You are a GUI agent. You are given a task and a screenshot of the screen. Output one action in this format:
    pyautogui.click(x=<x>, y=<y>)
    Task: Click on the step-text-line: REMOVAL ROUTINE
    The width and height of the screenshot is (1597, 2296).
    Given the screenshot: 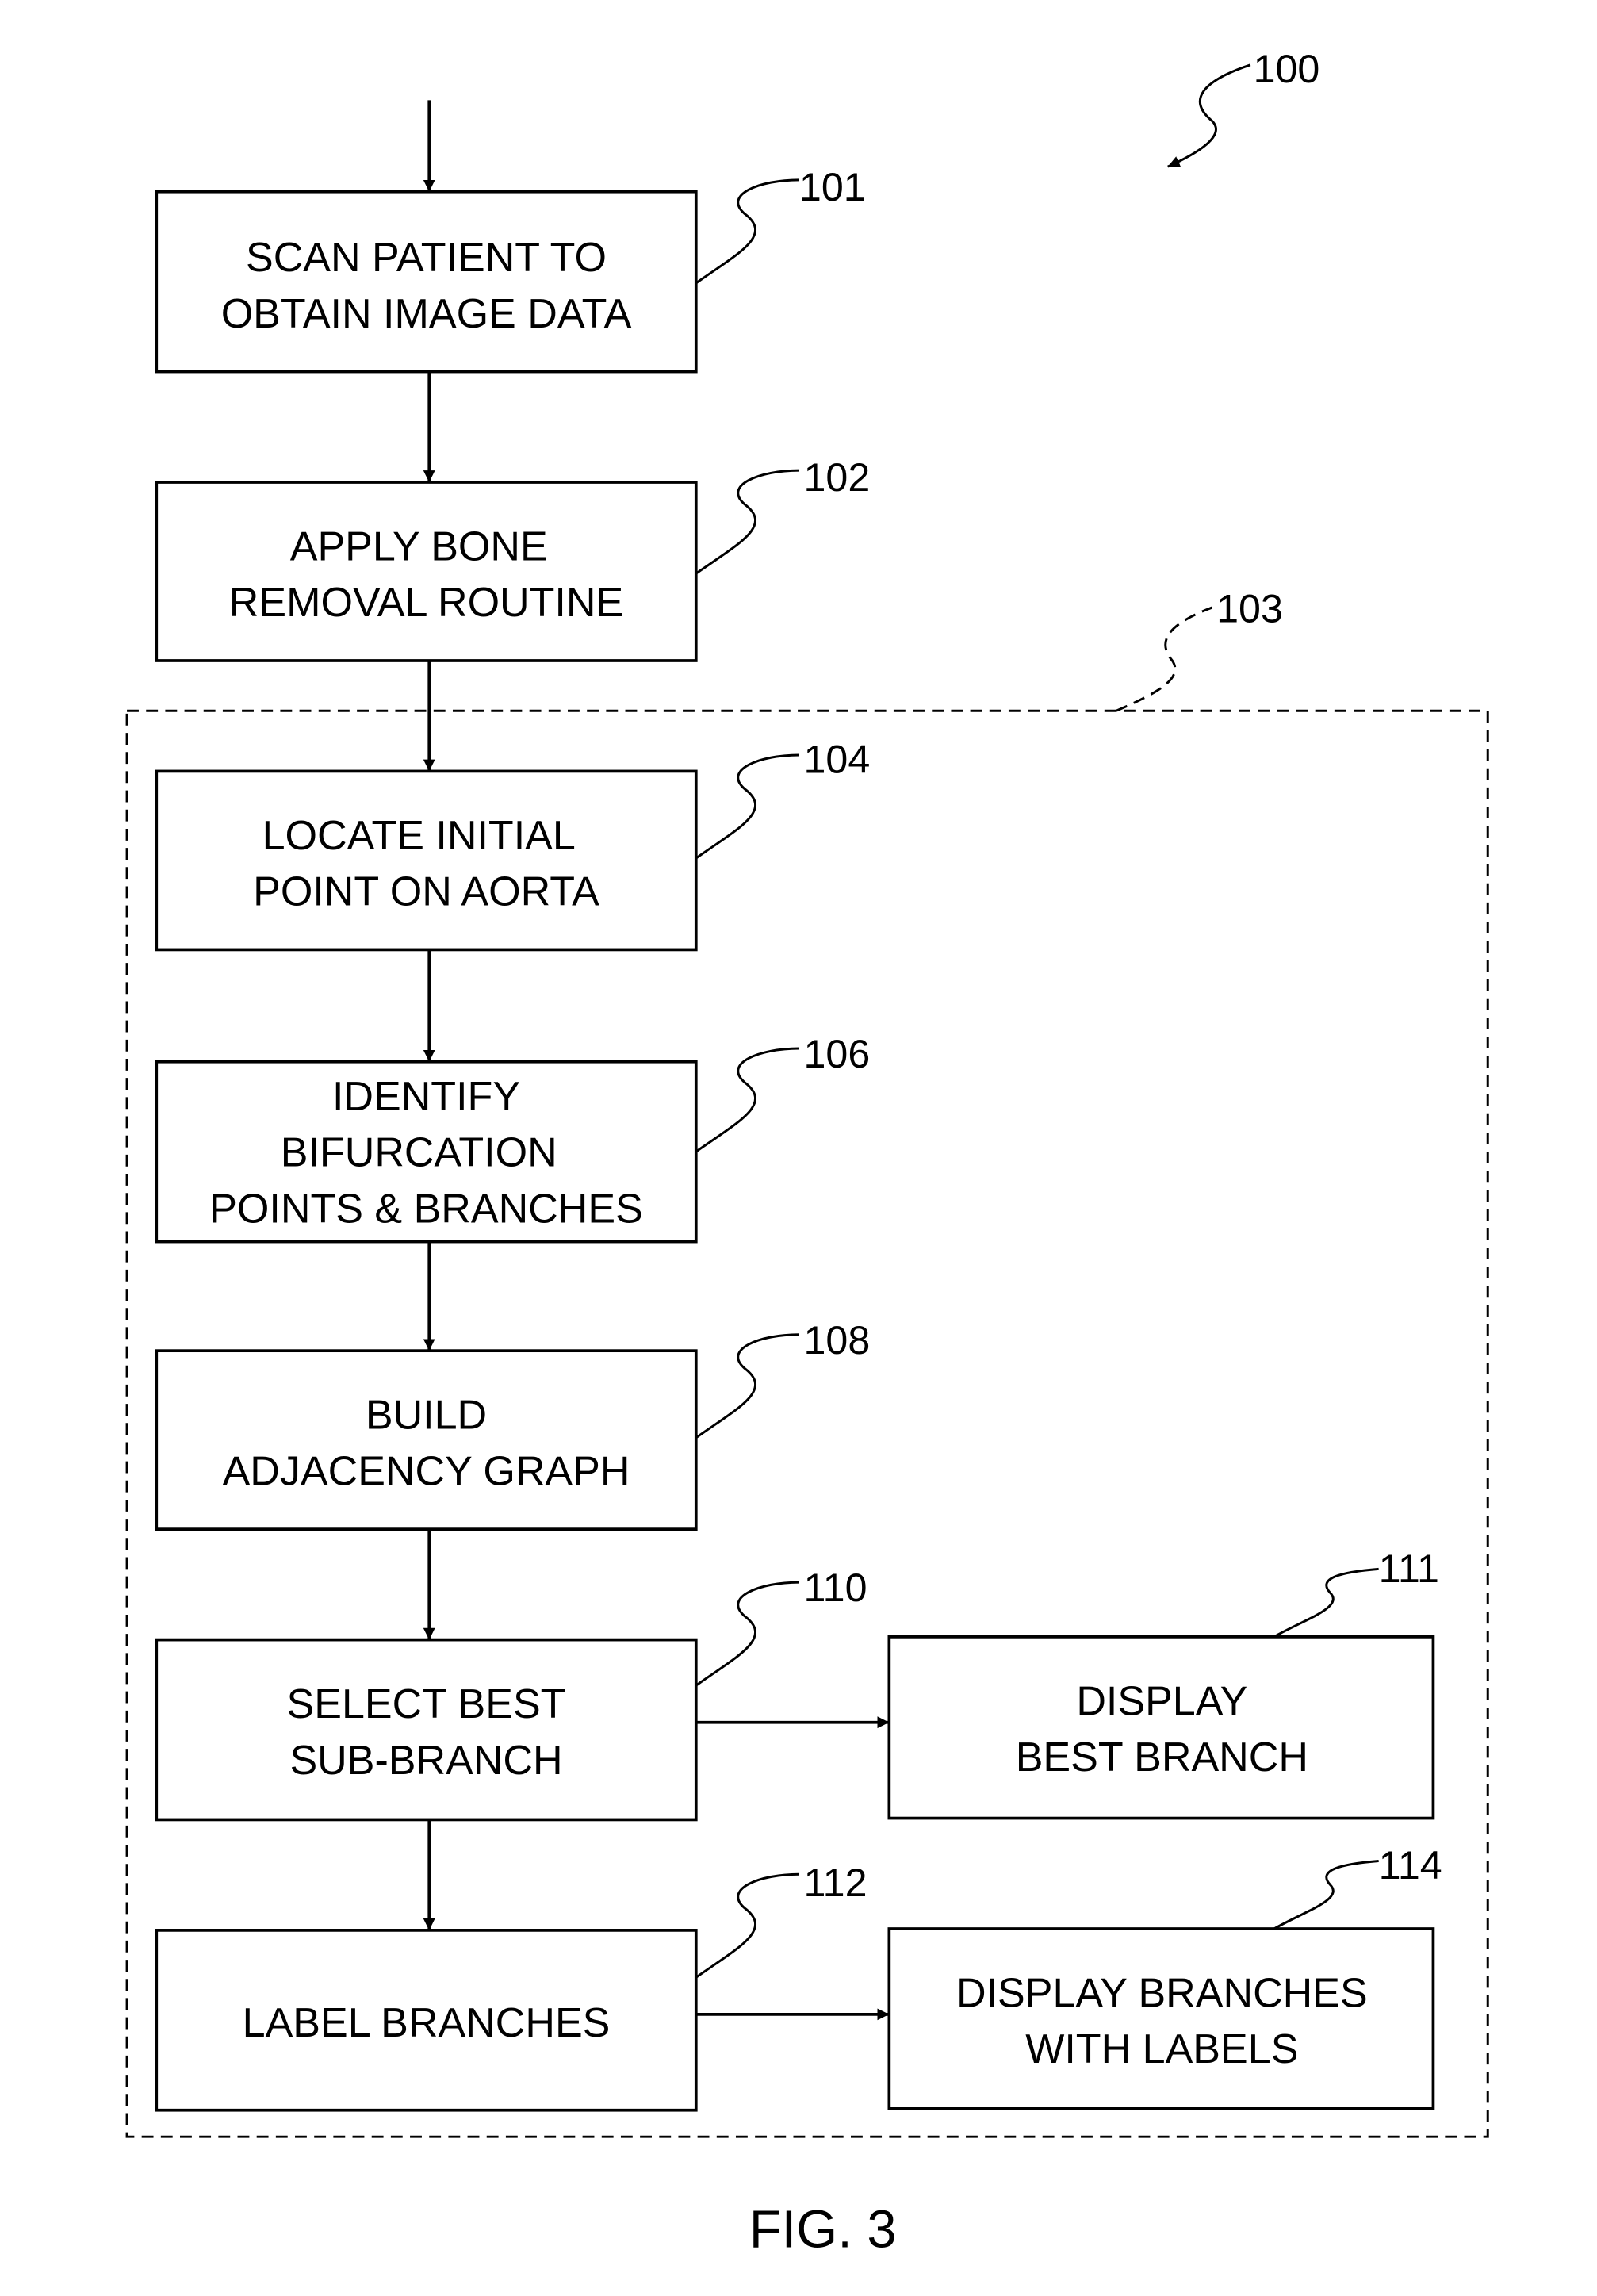 What is the action you would take?
    pyautogui.click(x=426, y=603)
    